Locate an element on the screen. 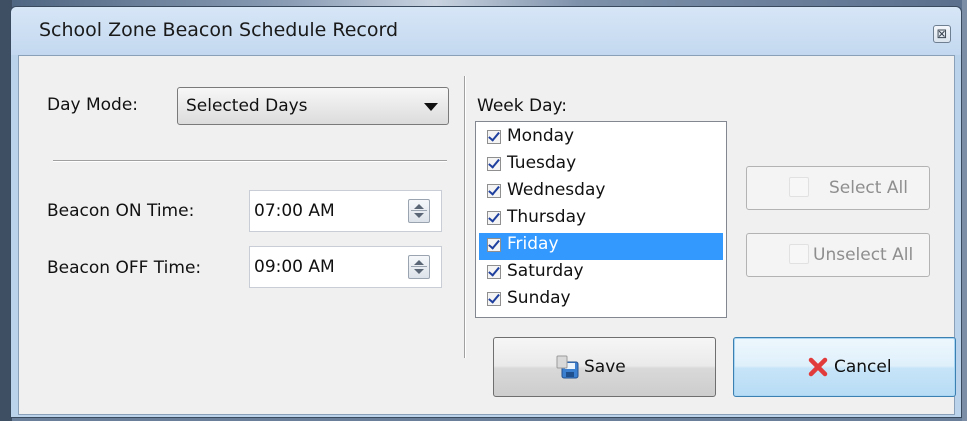 Image resolution: width=967 pixels, height=421 pixels. checkbox-tuesday is located at coordinates (494, 164).